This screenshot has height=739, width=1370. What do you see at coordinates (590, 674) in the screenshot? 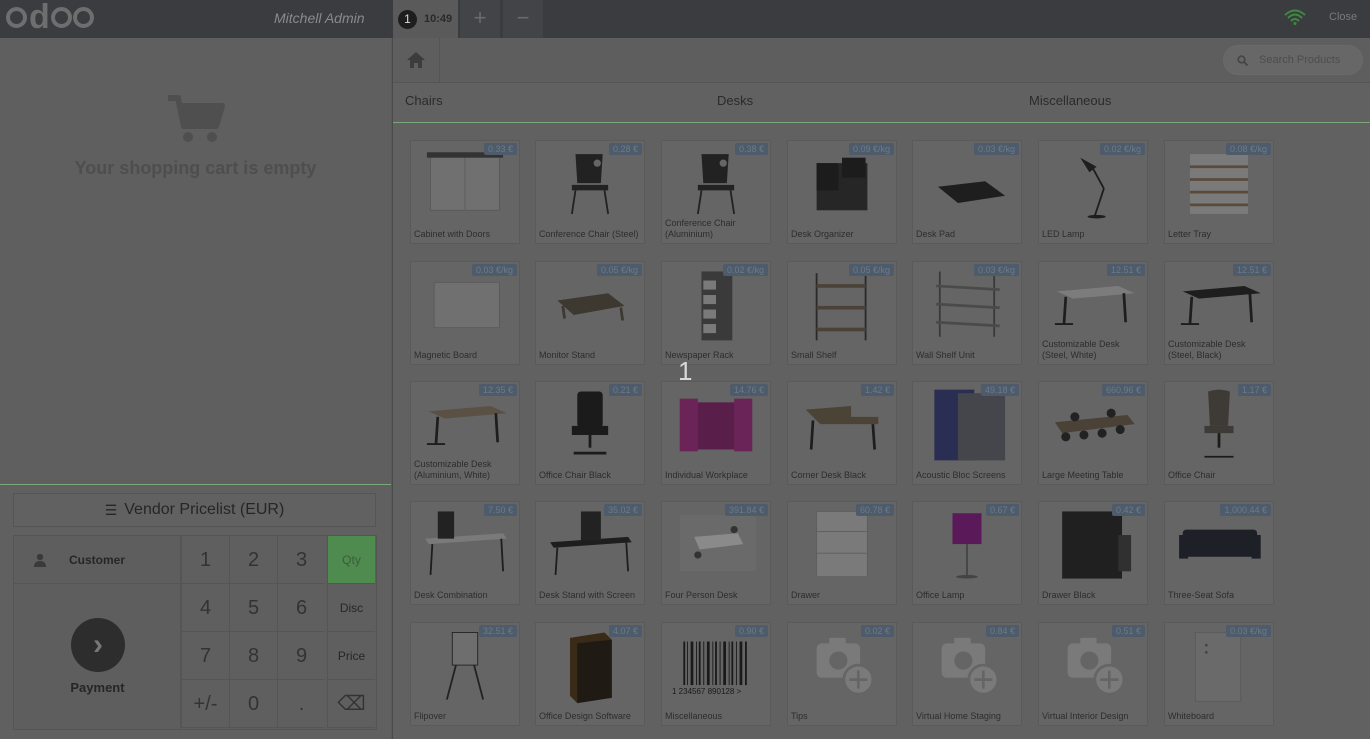
I see `product-card: 4.07 € Office Design Software` at bounding box center [590, 674].